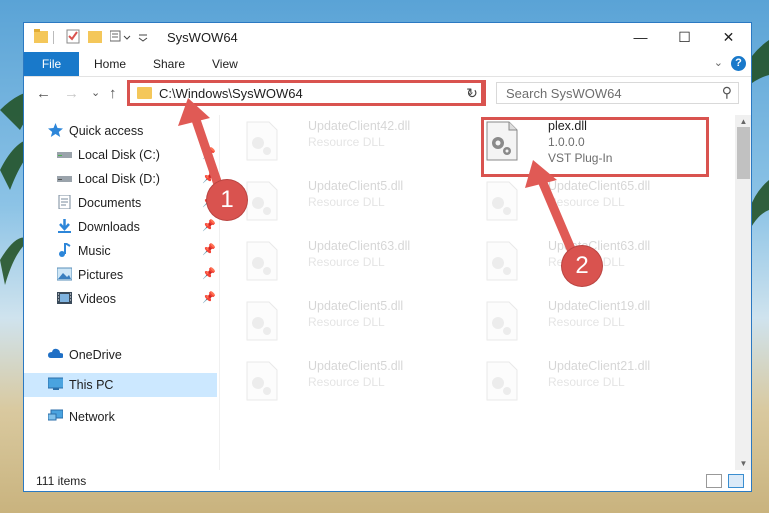 This screenshot has width=769, height=513. What do you see at coordinates (64, 226) in the screenshot?
I see `downloads-icon` at bounding box center [64, 226].